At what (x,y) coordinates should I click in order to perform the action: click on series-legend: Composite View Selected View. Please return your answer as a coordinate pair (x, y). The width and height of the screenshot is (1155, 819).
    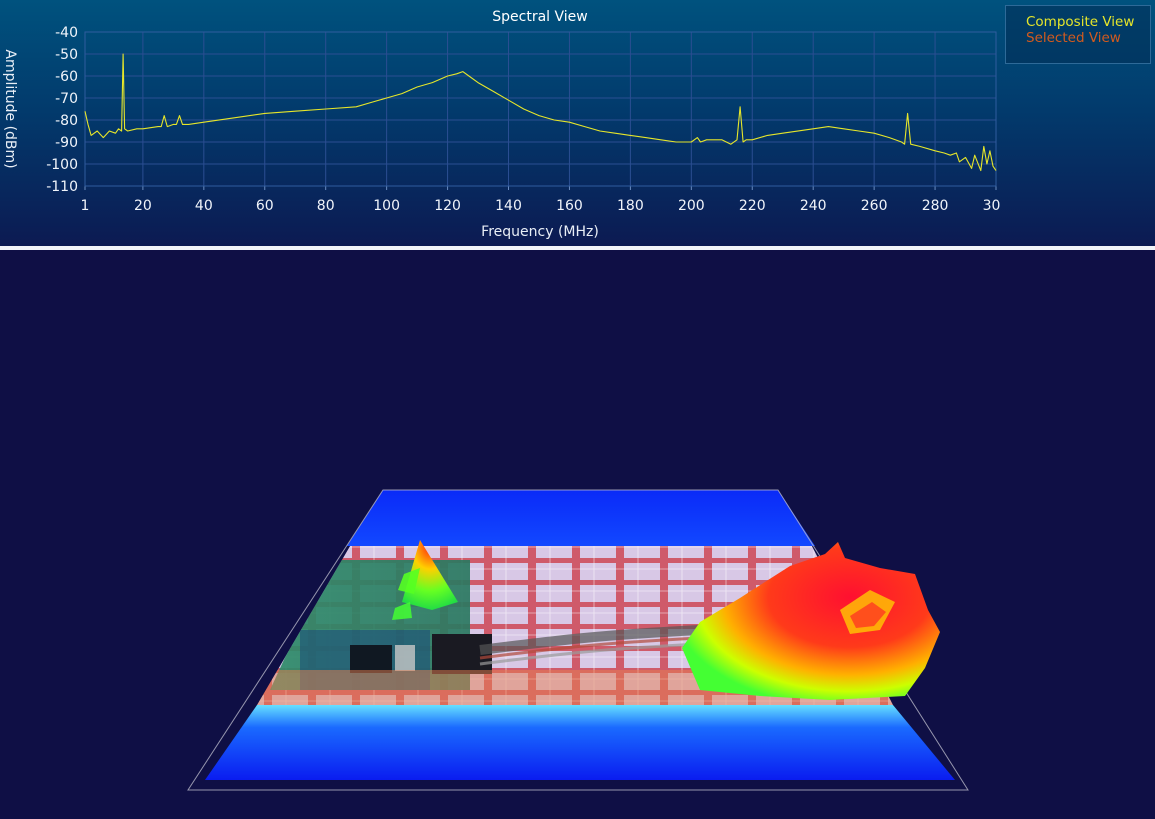
    Looking at the image, I should click on (1078, 34).